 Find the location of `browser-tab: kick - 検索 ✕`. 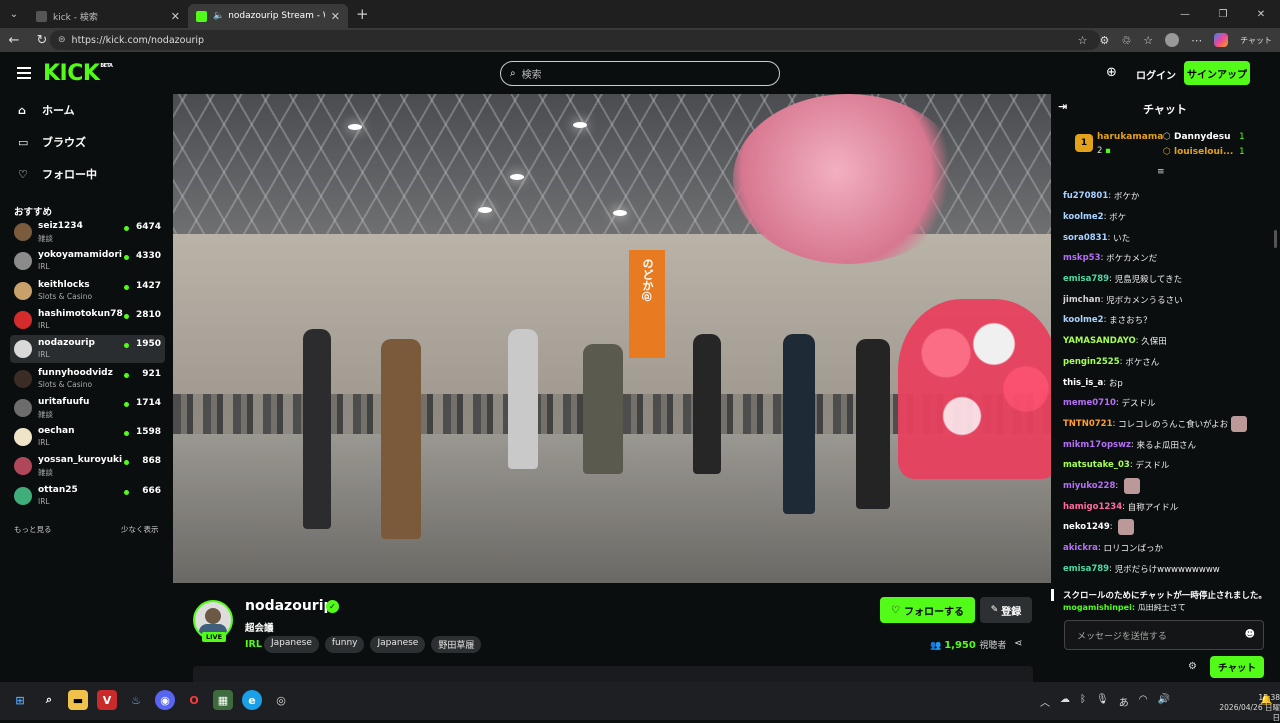

browser-tab: kick - 検索 ✕ is located at coordinates (108, 16).